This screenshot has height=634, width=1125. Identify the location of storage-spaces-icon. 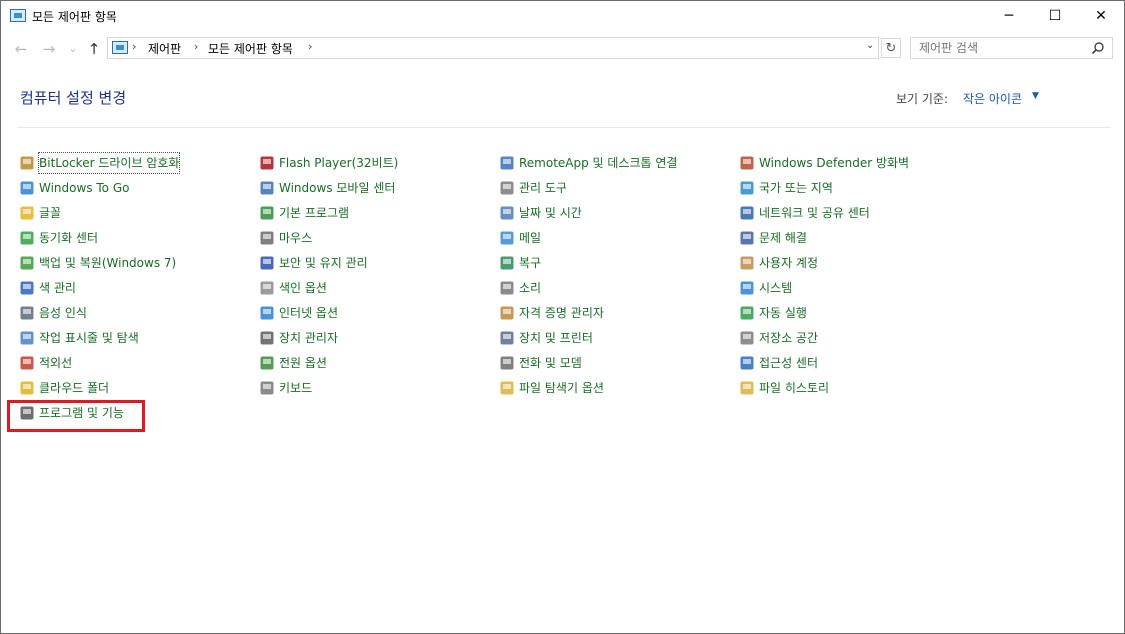
(747, 338).